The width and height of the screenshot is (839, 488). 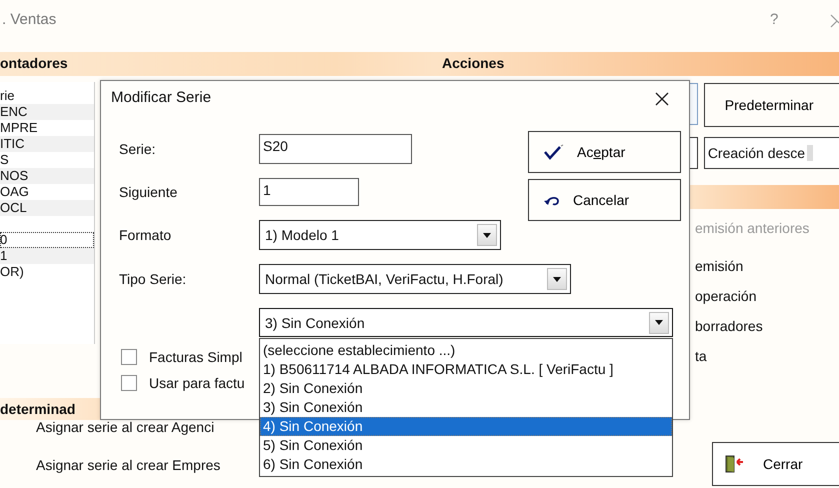 I want to click on cancel-button: Cancelar, so click(x=604, y=200).